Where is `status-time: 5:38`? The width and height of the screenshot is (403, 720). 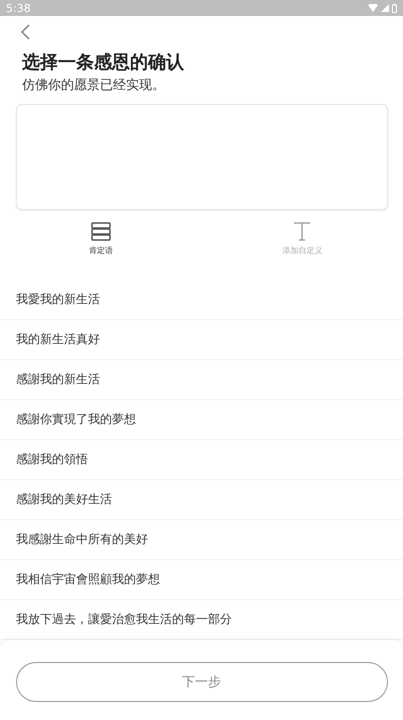
status-time: 5:38 is located at coordinates (18, 8).